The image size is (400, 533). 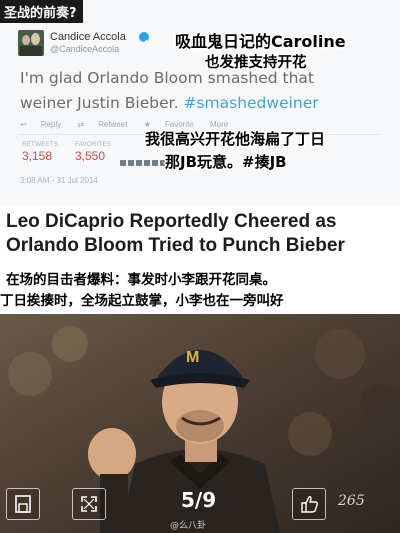 What do you see at coordinates (84, 49) in the screenshot?
I see `tweet-handle: @CandiceAccola` at bounding box center [84, 49].